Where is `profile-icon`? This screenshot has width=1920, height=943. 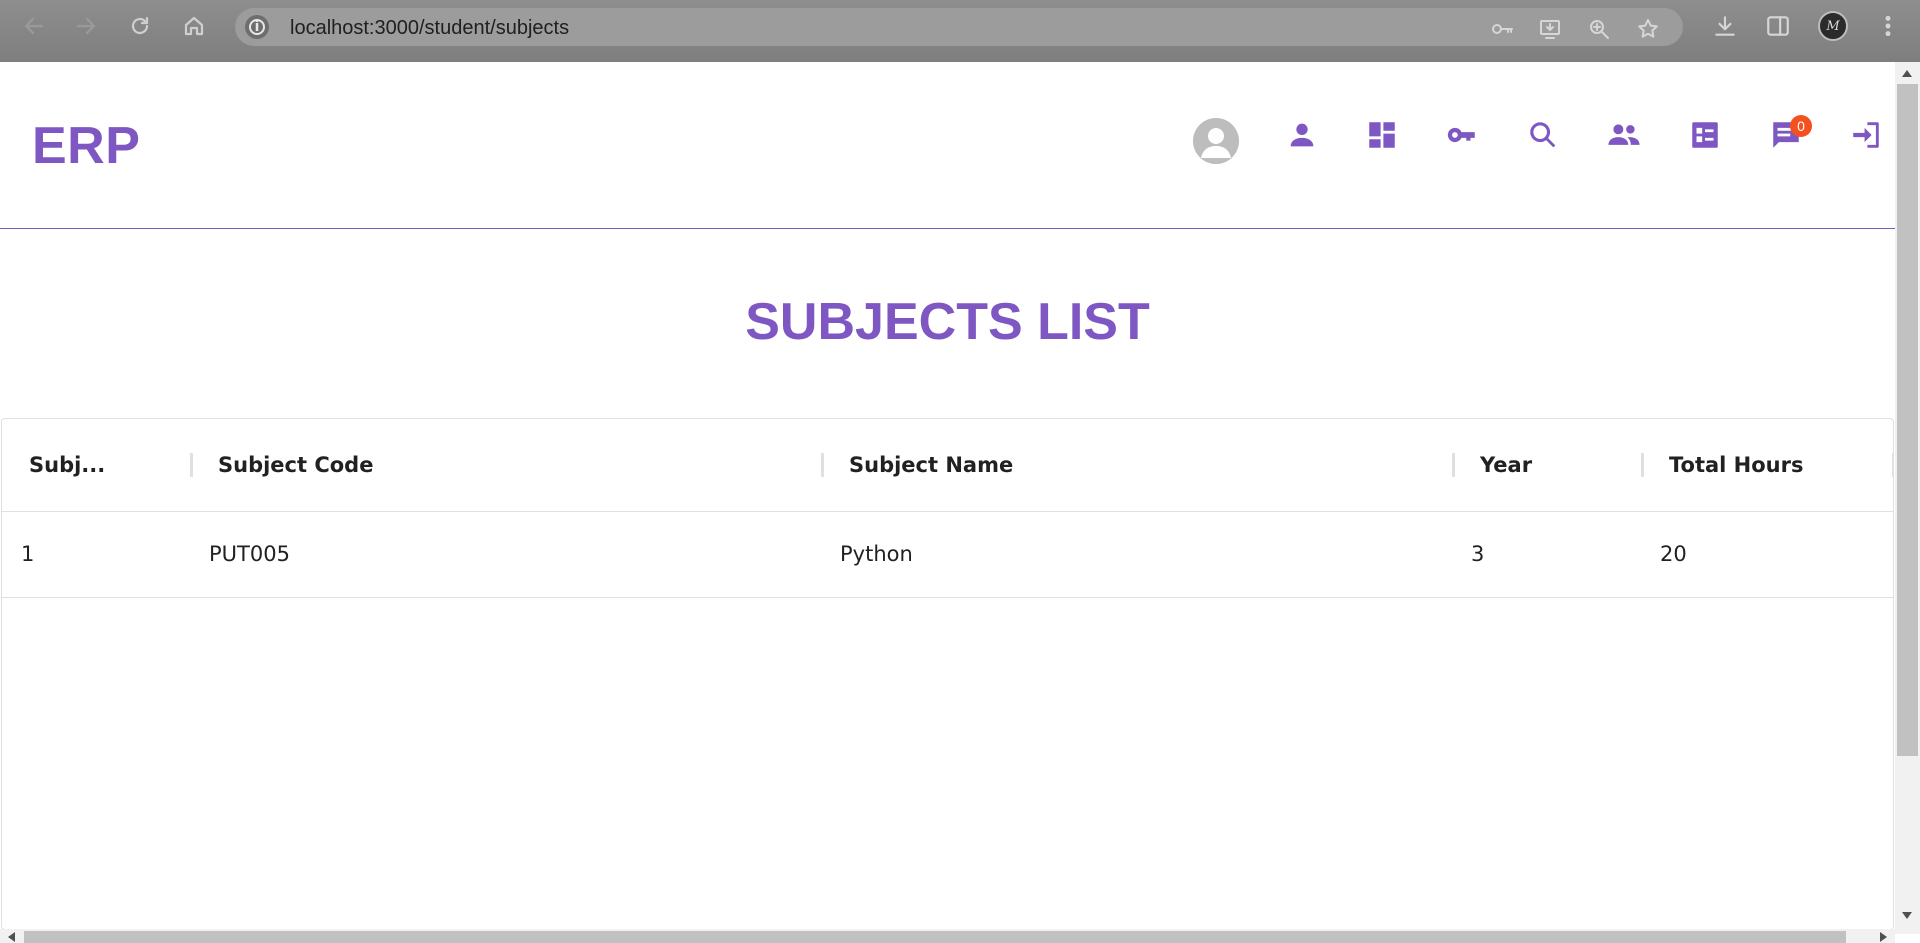
profile-icon is located at coordinates (1302, 135).